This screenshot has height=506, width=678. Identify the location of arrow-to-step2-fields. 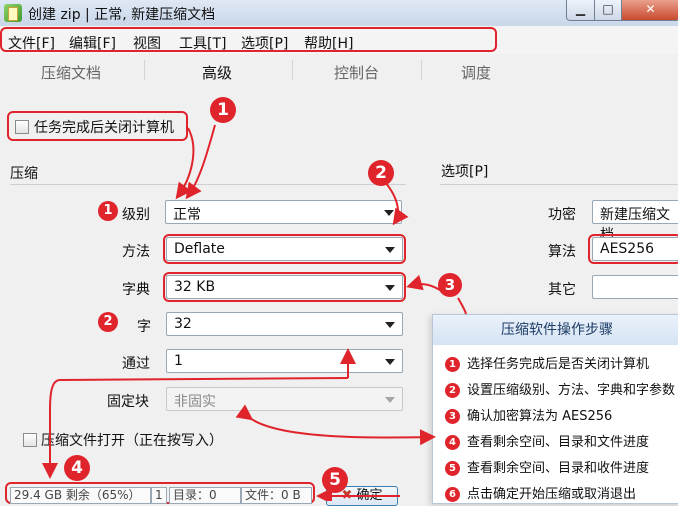
(396, 203).